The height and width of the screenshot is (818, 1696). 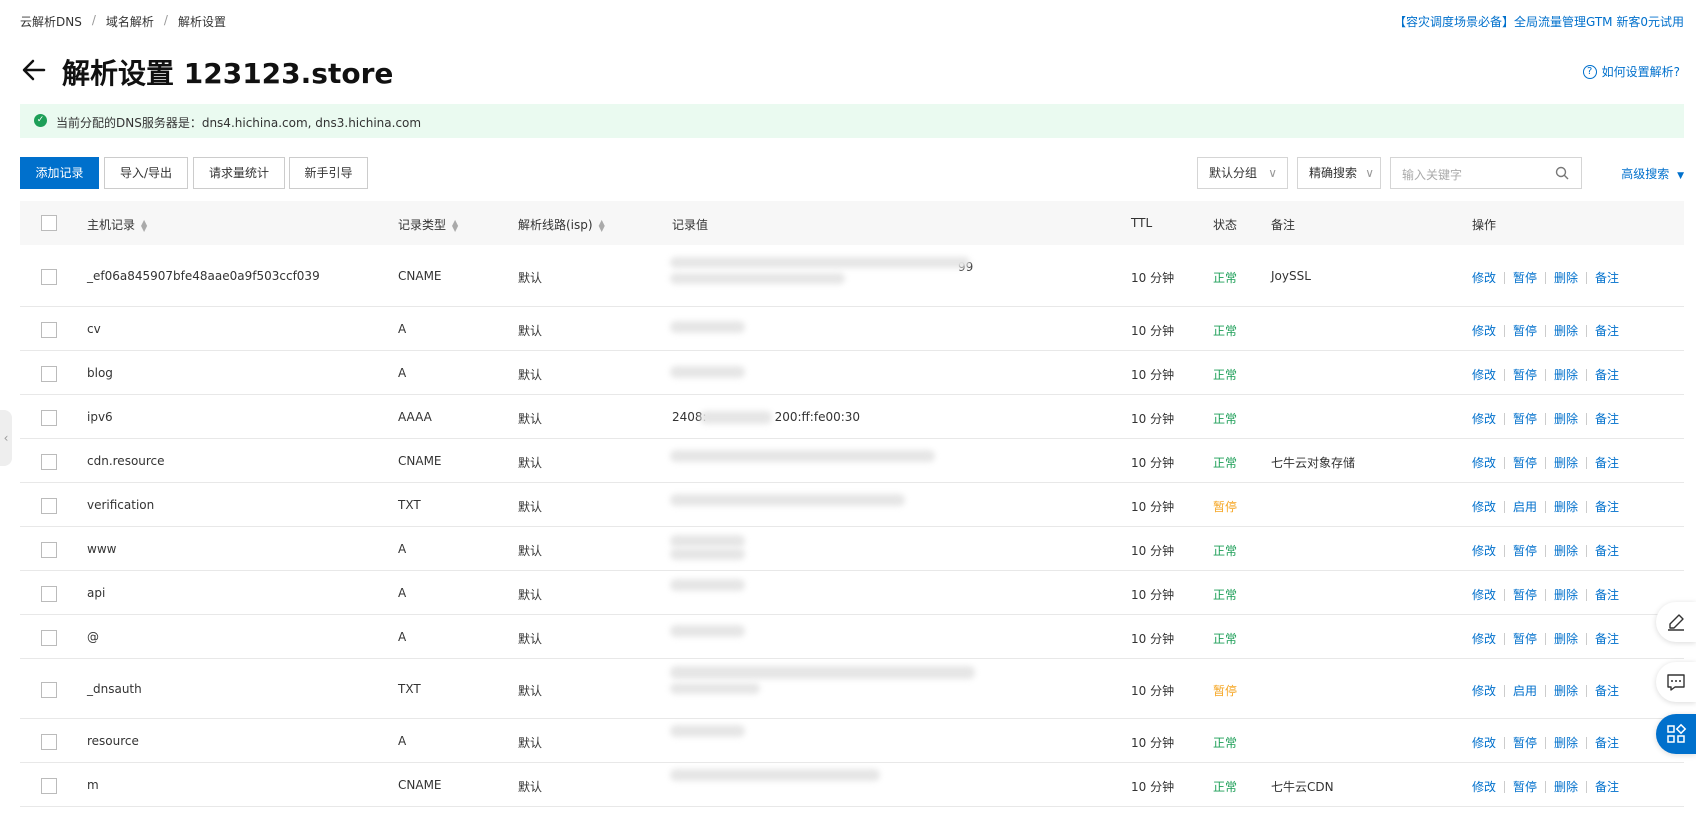 I want to click on column-host: 主机记录 ▲ ▼, so click(x=117, y=224).